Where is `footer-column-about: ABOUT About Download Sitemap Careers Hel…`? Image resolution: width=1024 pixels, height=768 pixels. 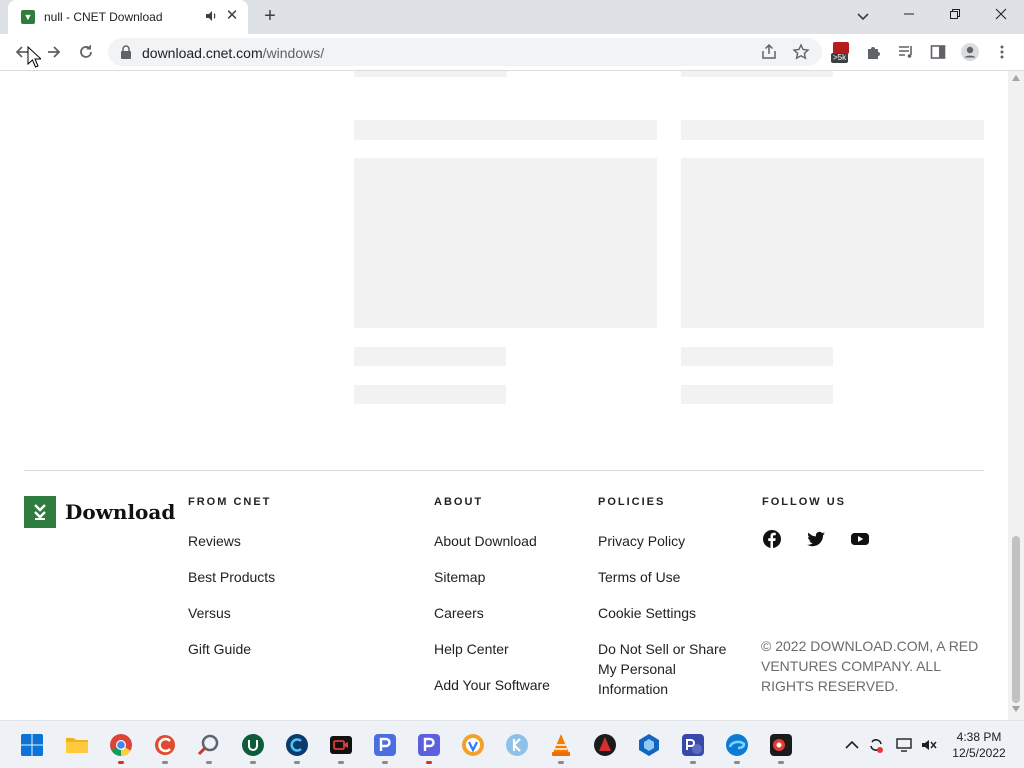
footer-column-about: ABOUT About Download Sitemap Careers Hel… is located at coordinates (492, 595).